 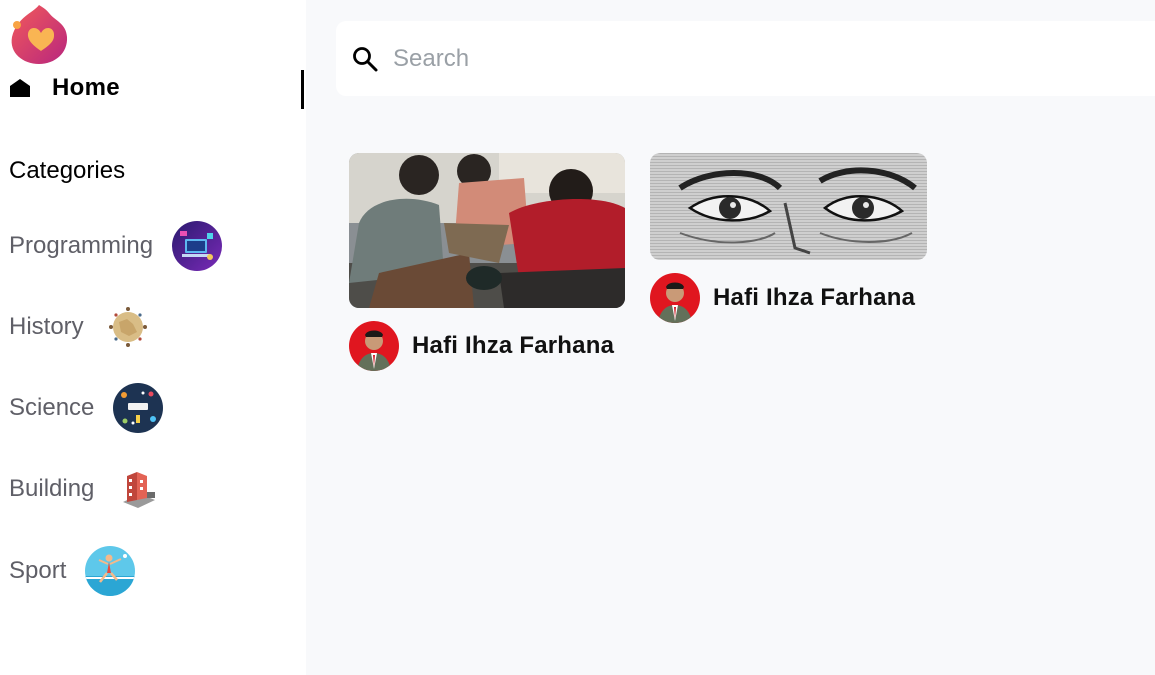 I want to click on building-thumbnail, so click(x=138, y=489).